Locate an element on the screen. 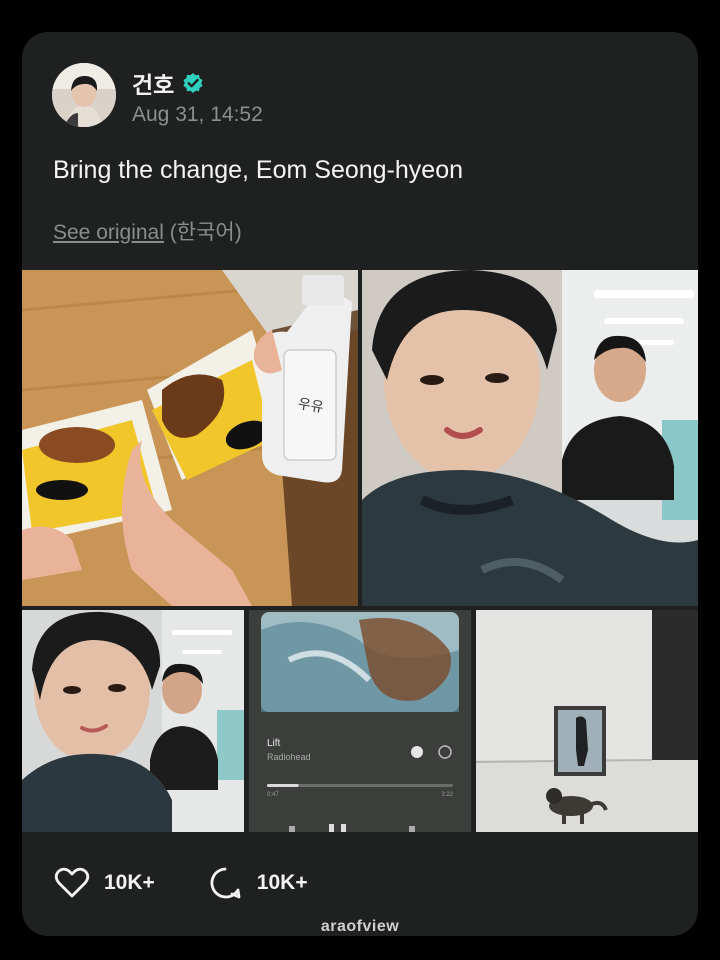  translation-row: See original (한국어) is located at coordinates (147, 231).